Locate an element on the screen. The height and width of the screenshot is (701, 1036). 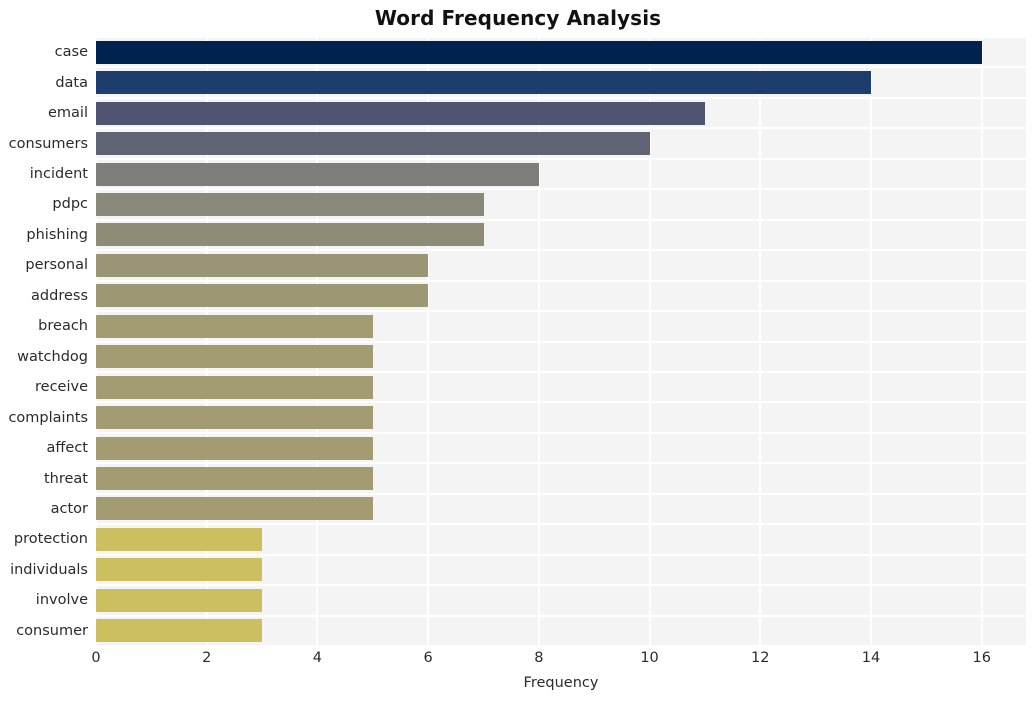
x-axis-tick-label: 12 is located at coordinates (760, 658).